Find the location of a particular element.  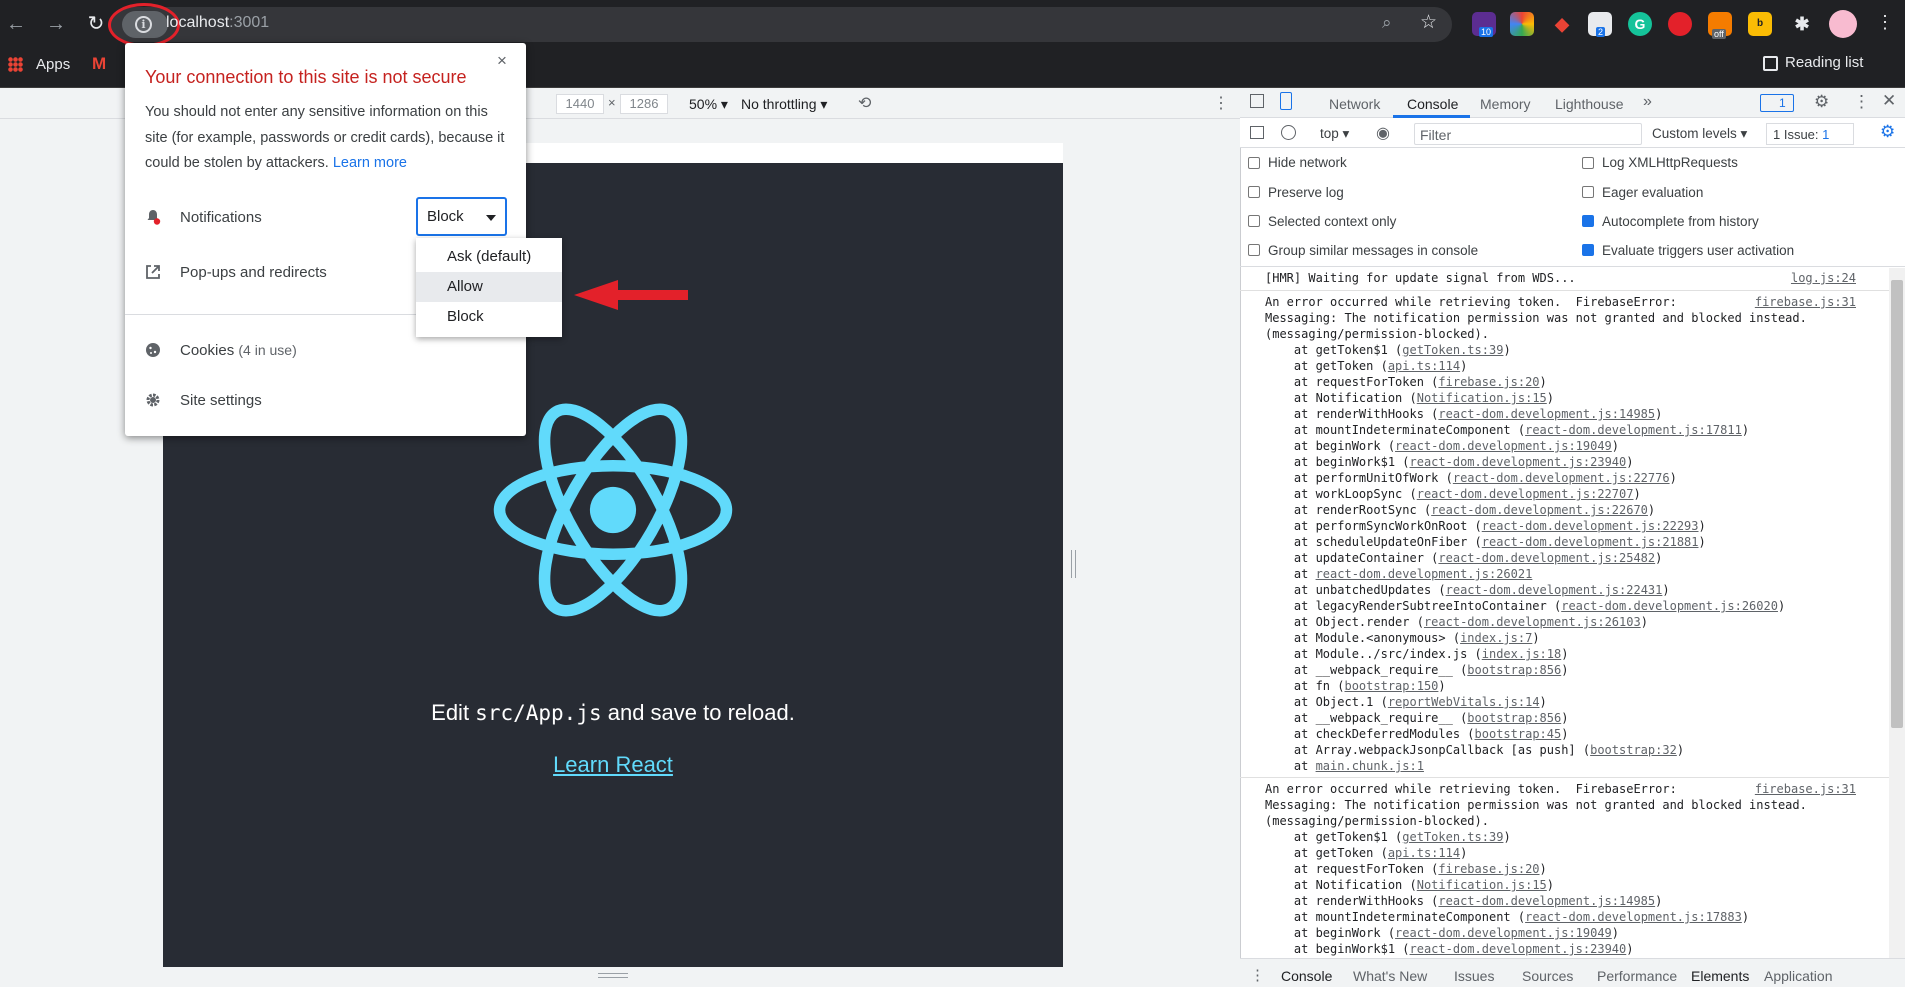

console-settings-gear-icon: ⚙ is located at coordinates (1887, 132).